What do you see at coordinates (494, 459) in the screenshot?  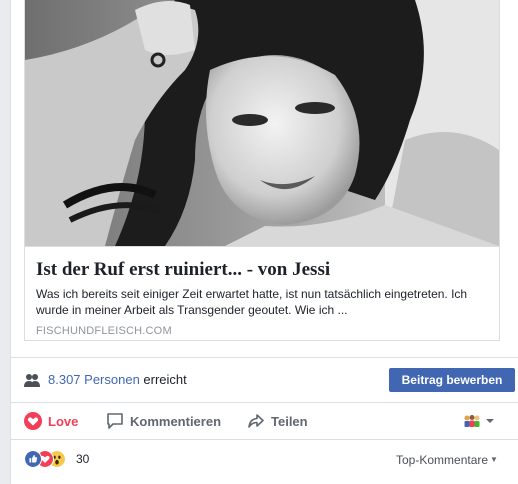 I see `caret-down-icon: ▼` at bounding box center [494, 459].